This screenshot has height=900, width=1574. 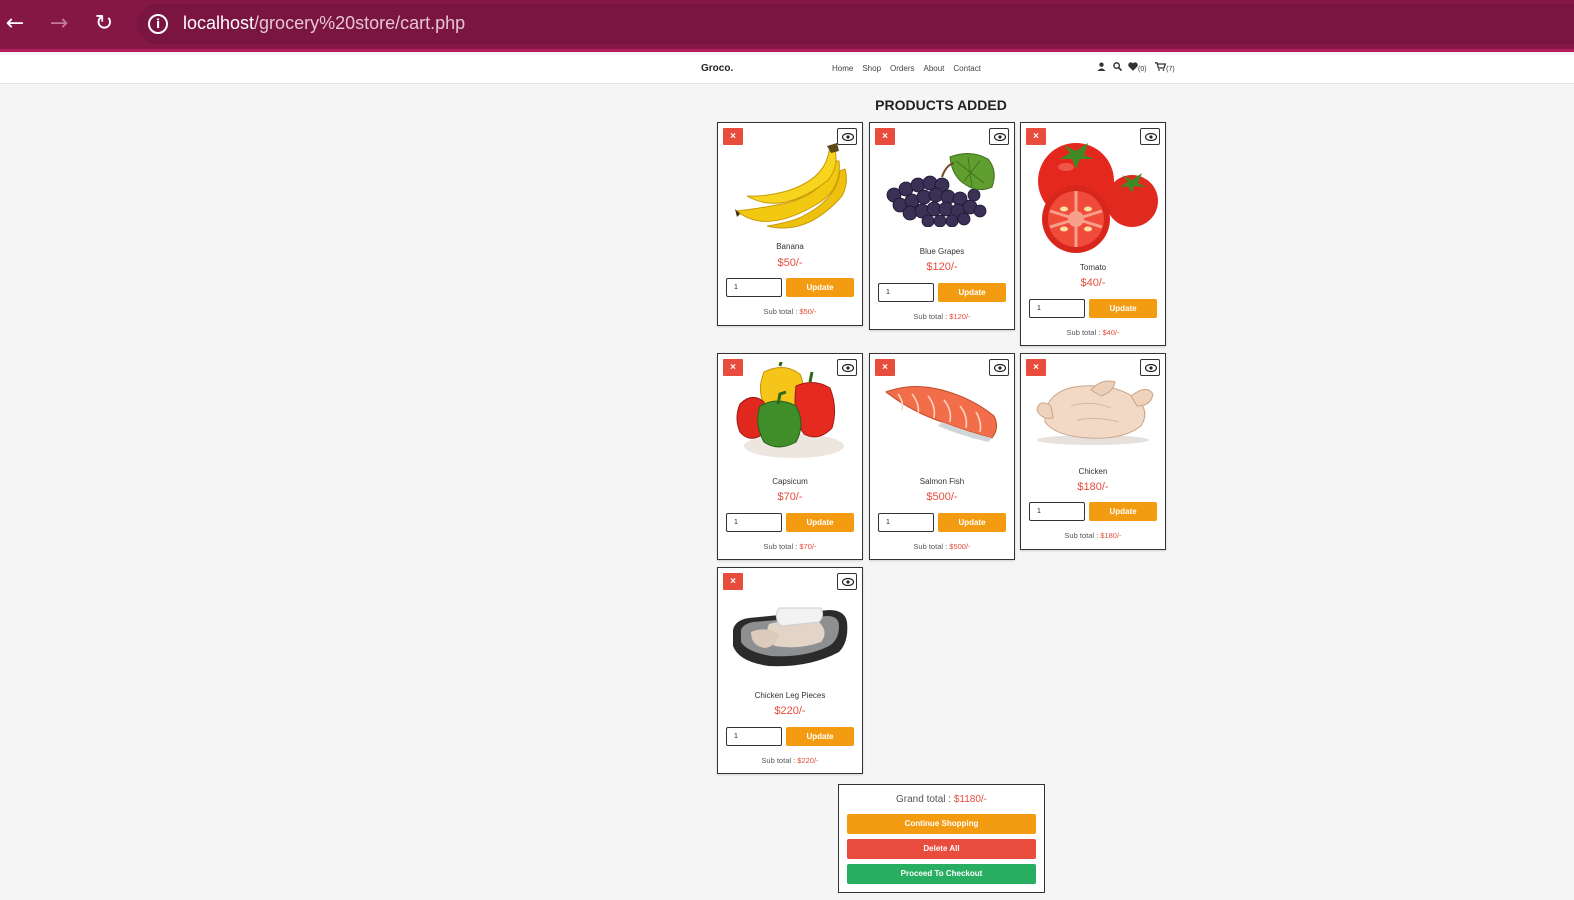 I want to click on item-subtotal: Sub total : $180/-, so click(x=1093, y=535).